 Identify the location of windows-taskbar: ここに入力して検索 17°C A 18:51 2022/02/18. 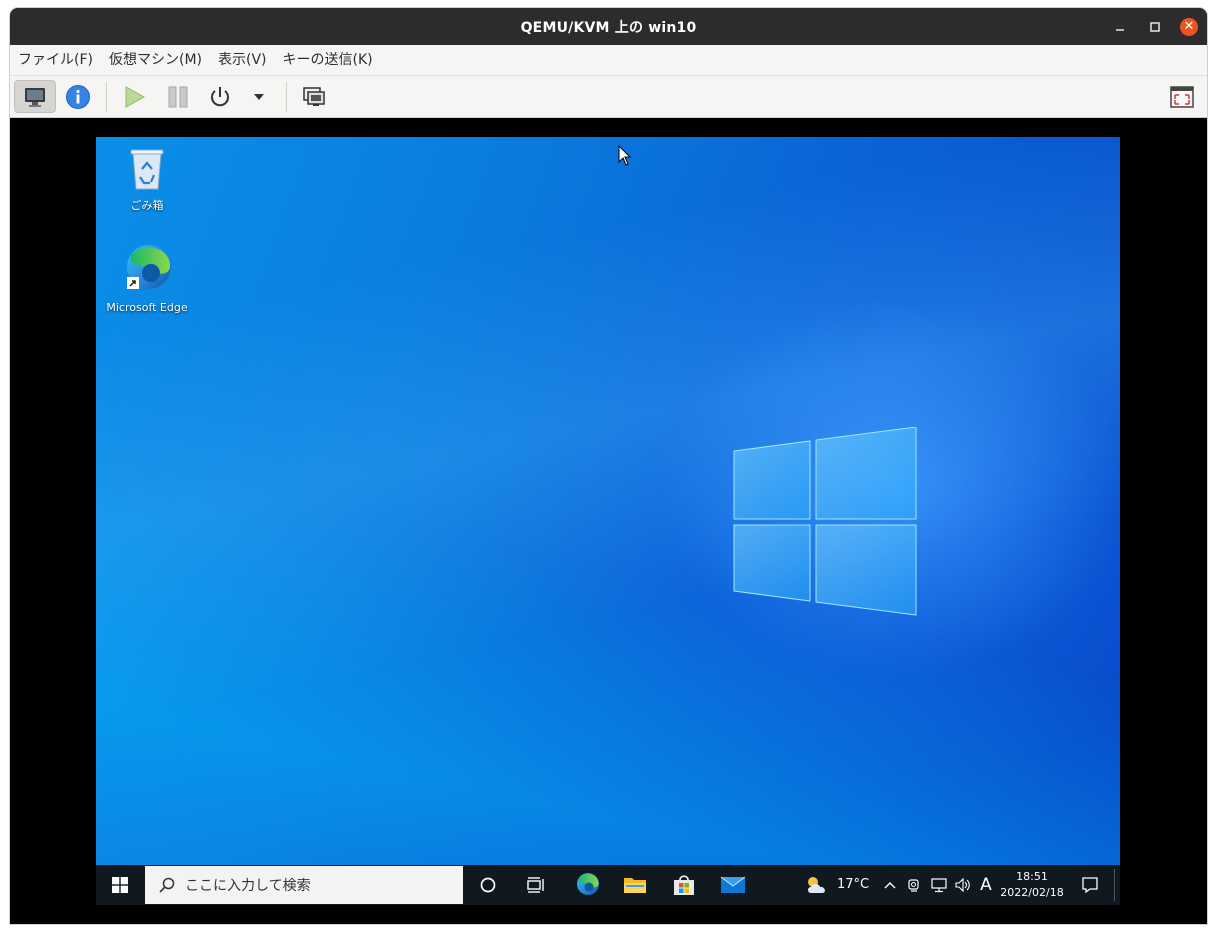
(608, 885).